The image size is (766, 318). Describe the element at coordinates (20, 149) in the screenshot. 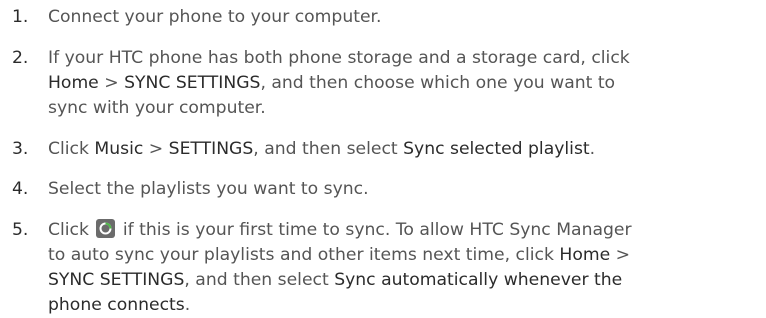

I see `step-number: 3.` at that location.